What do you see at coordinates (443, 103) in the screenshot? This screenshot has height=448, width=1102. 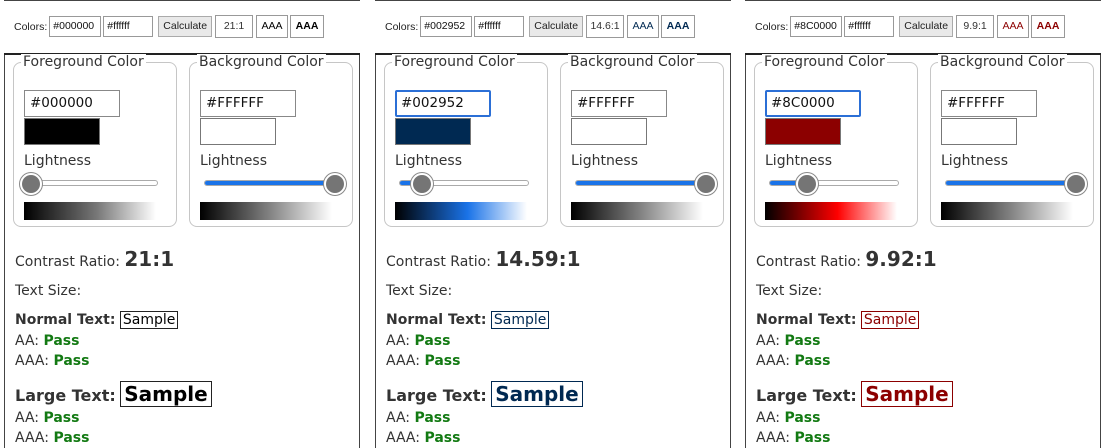 I see `foreground-hex-input: #002952` at bounding box center [443, 103].